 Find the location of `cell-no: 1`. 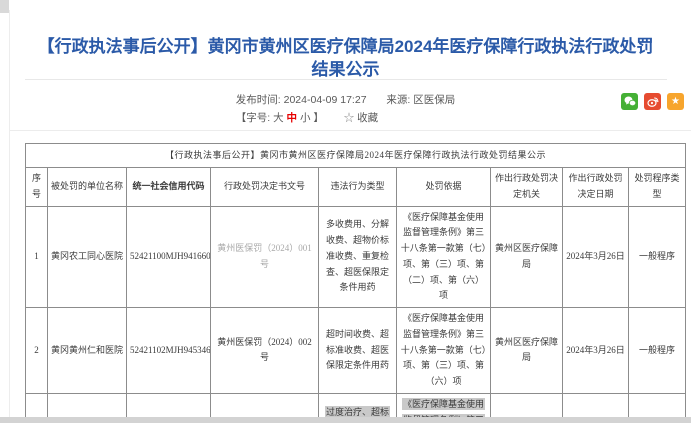

cell-no: 1 is located at coordinates (36, 256).